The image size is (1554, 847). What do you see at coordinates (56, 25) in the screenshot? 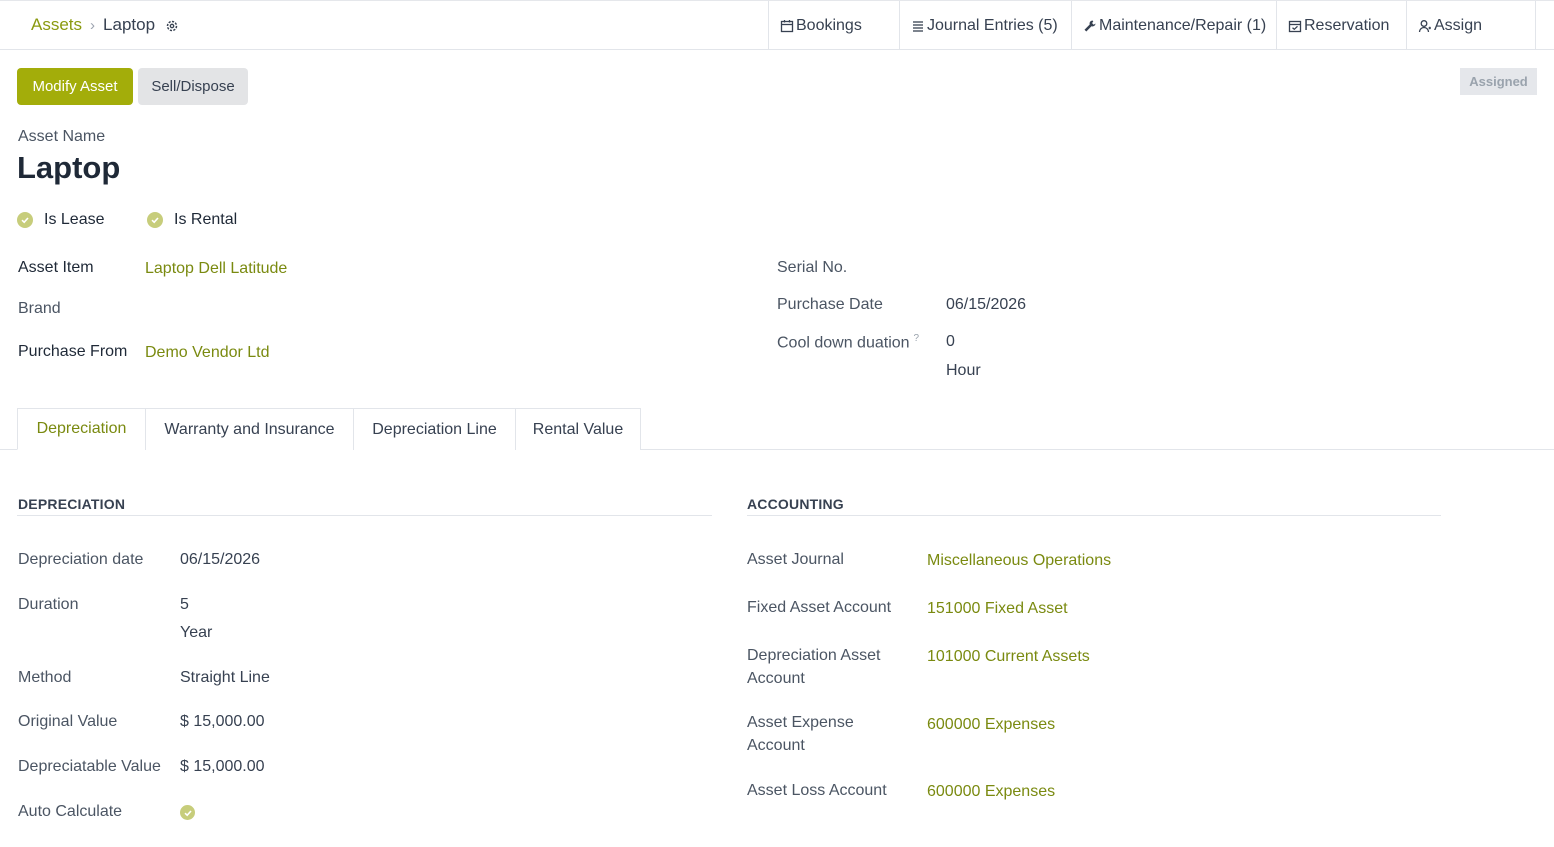
I see `breadcrumb-assets-link: Assets` at bounding box center [56, 25].